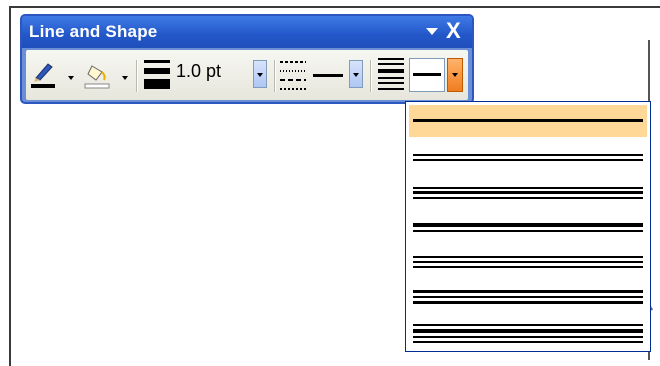 The width and height of the screenshot is (660, 366). Describe the element at coordinates (356, 74) in the screenshot. I see `dash-style-dropdown-button` at that location.